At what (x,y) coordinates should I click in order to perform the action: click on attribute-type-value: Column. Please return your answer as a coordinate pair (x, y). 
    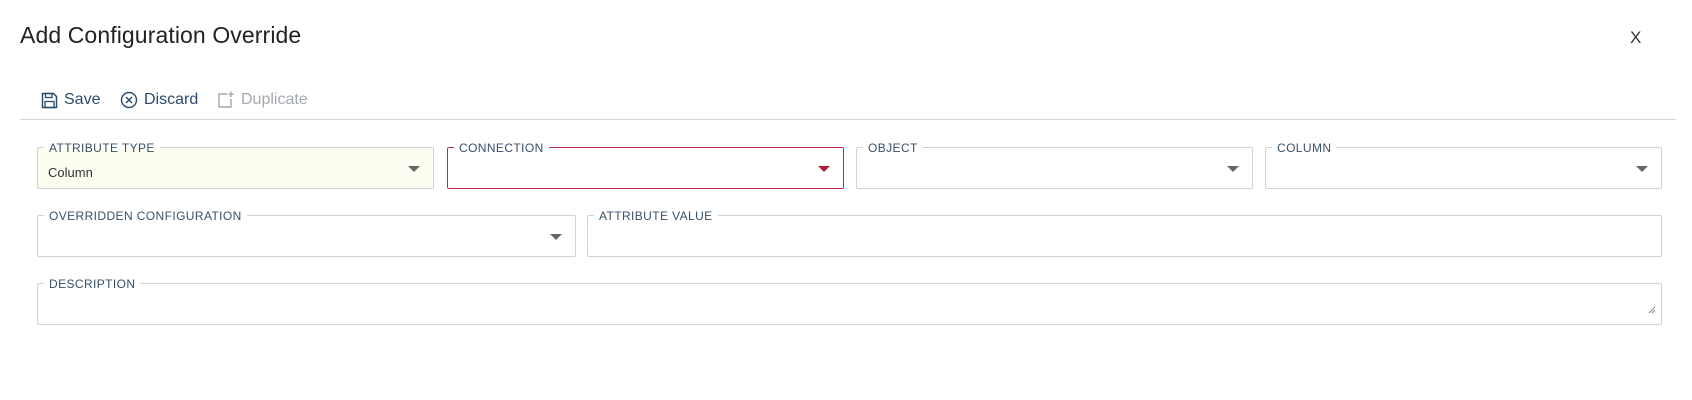
    Looking at the image, I should click on (70, 172).